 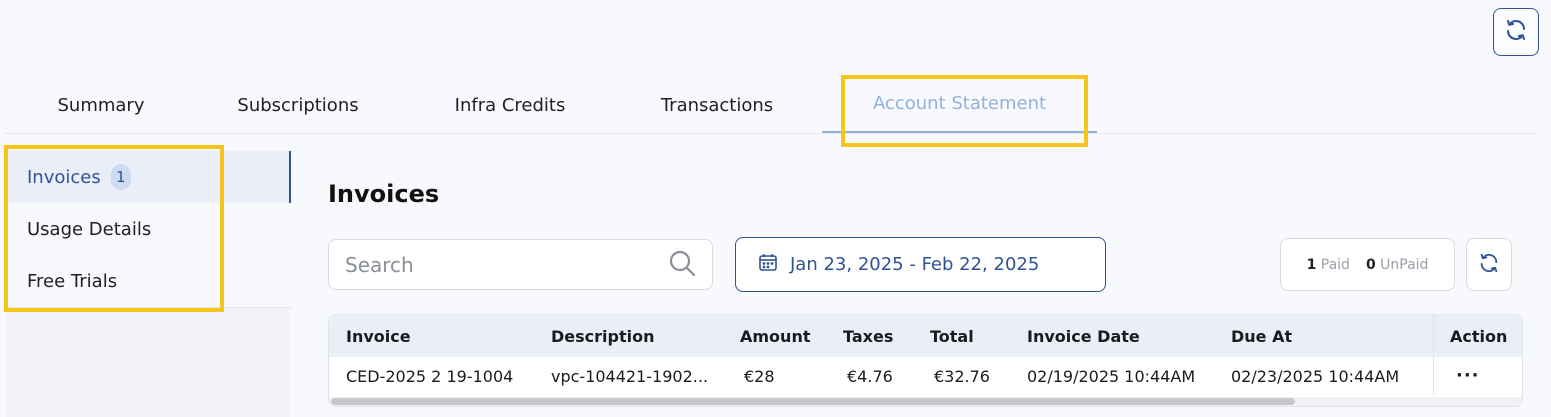 I want to click on column-header-action: Action, so click(x=1479, y=336).